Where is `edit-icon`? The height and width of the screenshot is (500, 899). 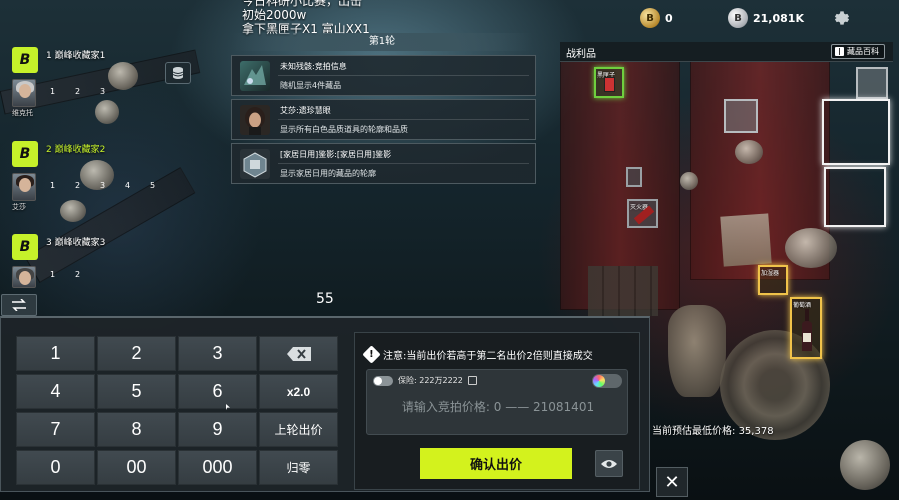
edit-icon is located at coordinates (472, 380).